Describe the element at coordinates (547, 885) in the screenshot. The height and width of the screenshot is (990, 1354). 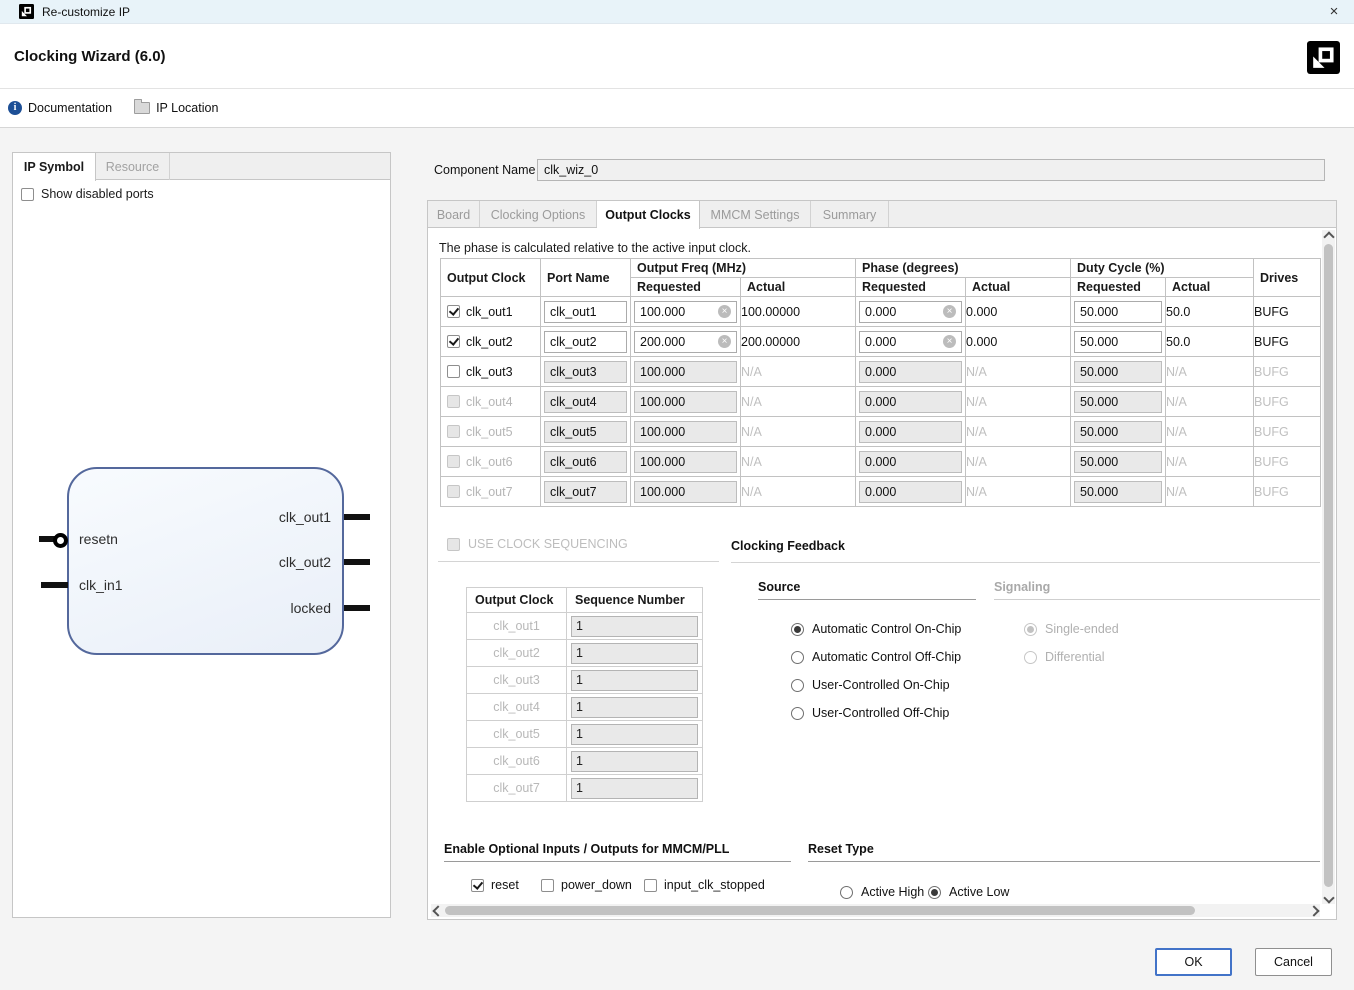
I see `power-down-checkbox` at that location.